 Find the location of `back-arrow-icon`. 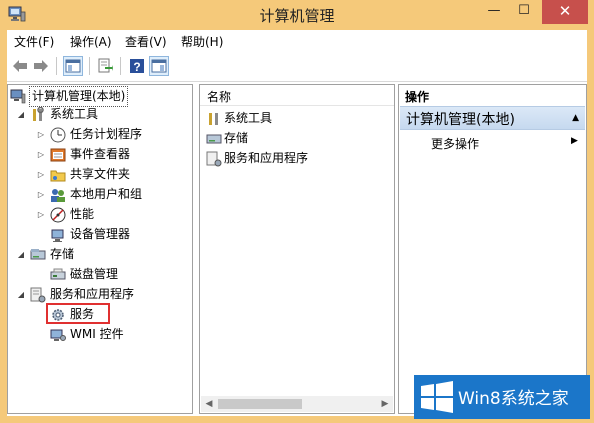

back-arrow-icon is located at coordinates (20, 66).